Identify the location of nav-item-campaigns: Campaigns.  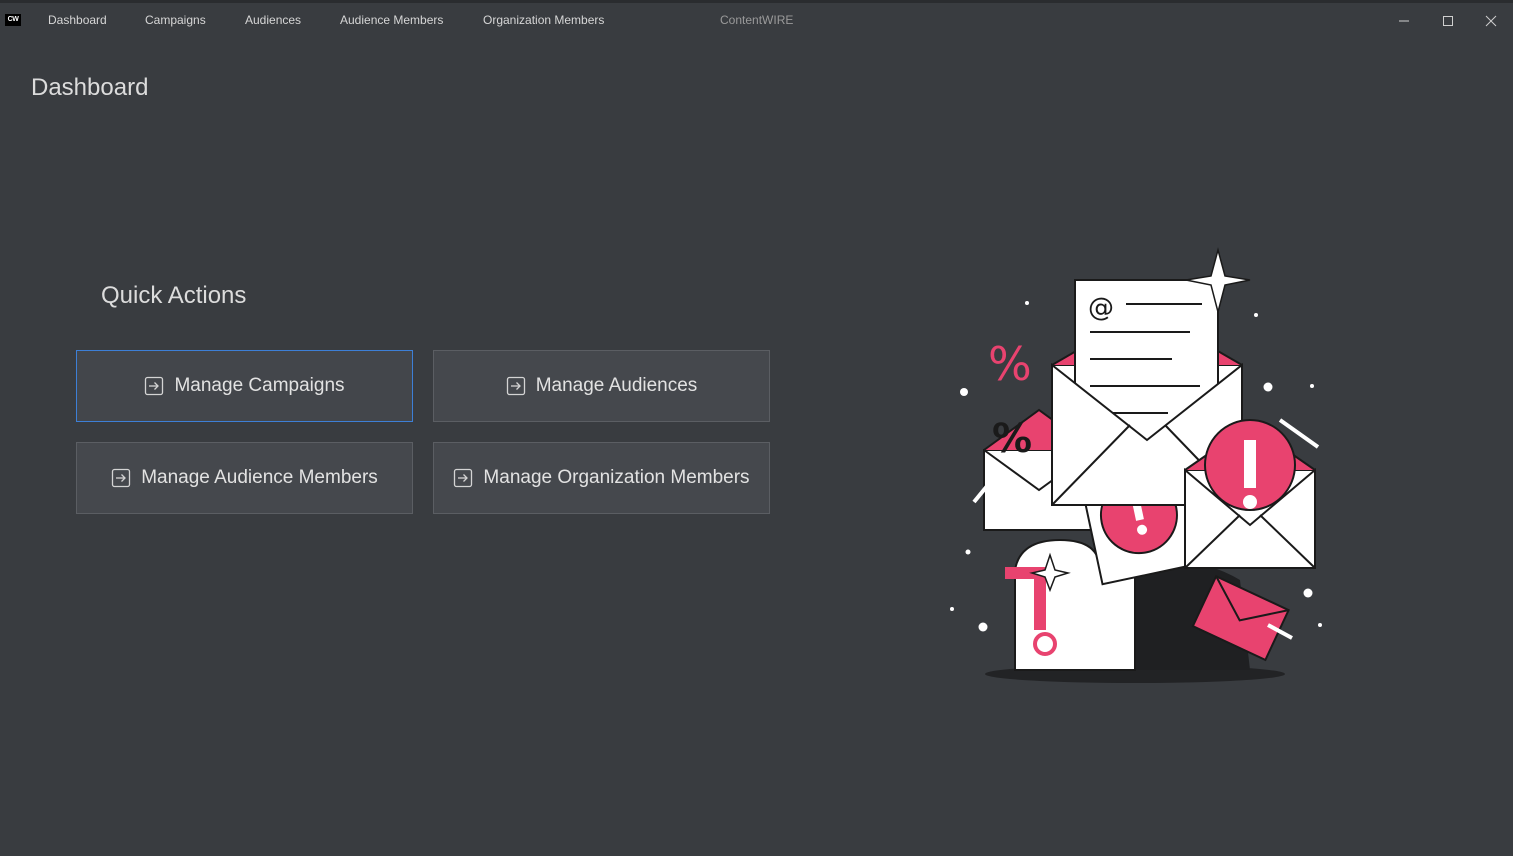
(175, 20).